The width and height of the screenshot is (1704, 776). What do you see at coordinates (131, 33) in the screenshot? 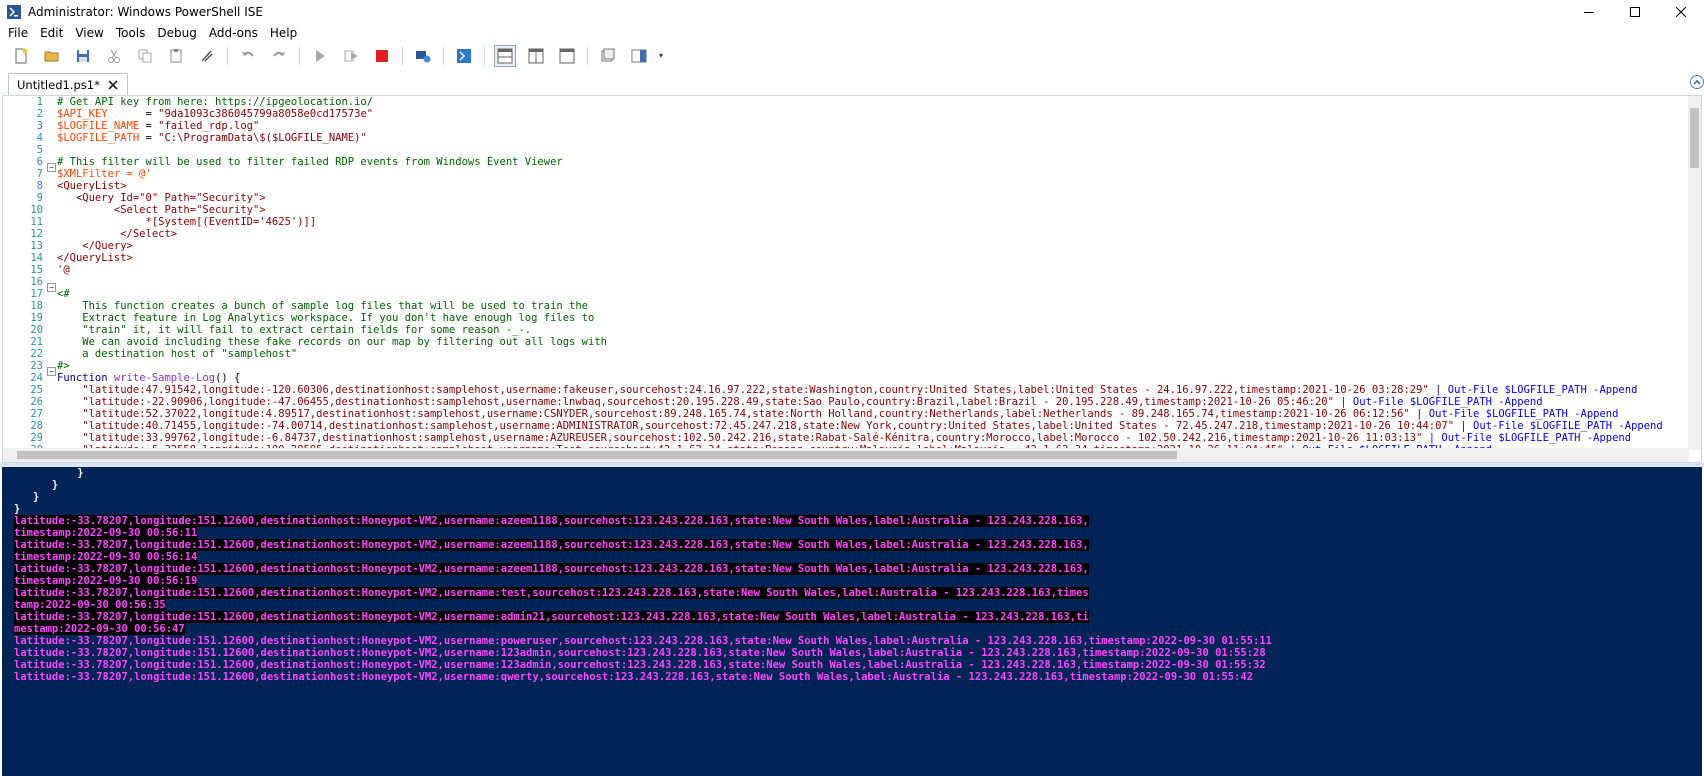
I see `menu-tools: Tools` at bounding box center [131, 33].